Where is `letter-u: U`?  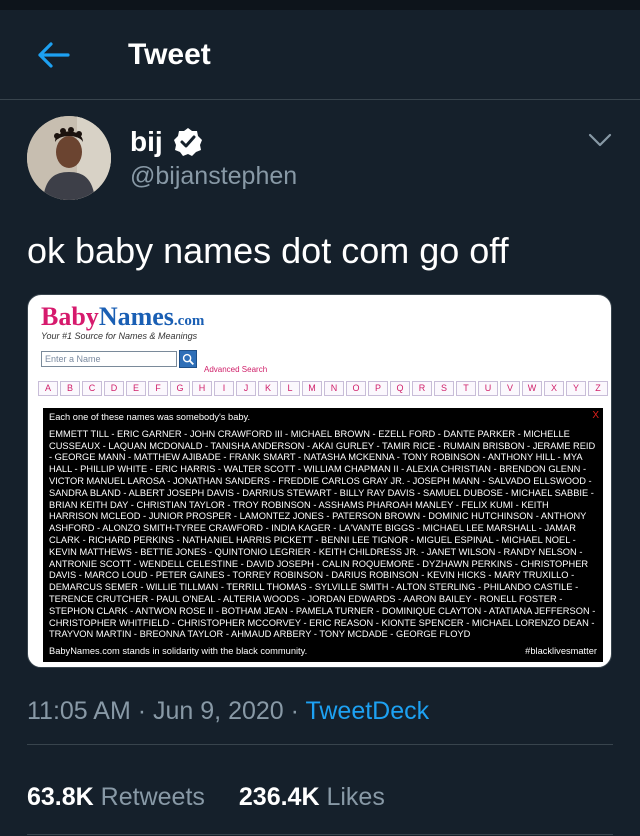
letter-u: U is located at coordinates (488, 388).